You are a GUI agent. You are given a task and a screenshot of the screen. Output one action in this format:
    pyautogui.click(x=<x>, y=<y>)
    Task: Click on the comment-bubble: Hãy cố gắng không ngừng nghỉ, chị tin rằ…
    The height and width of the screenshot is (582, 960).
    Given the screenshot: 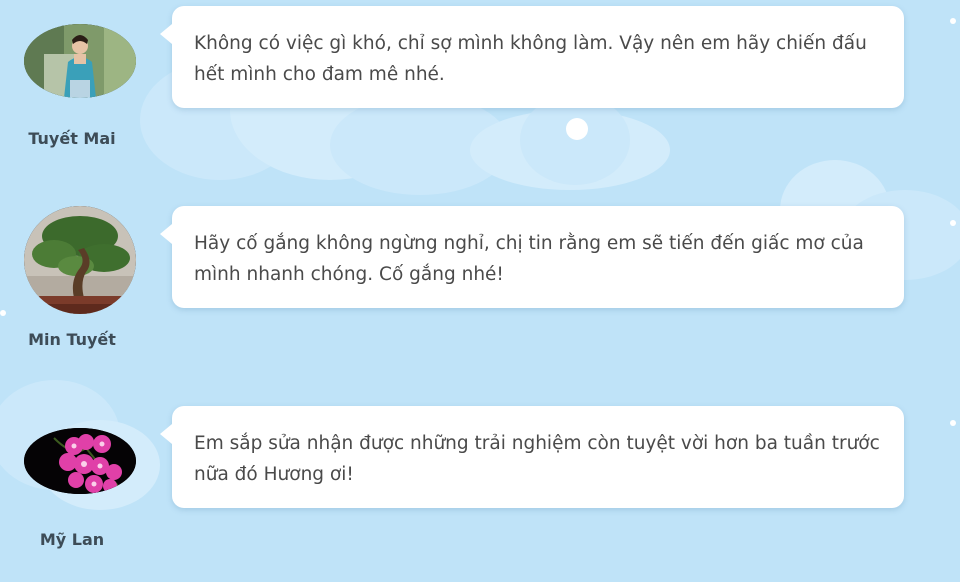 What is the action you would take?
    pyautogui.click(x=532, y=257)
    